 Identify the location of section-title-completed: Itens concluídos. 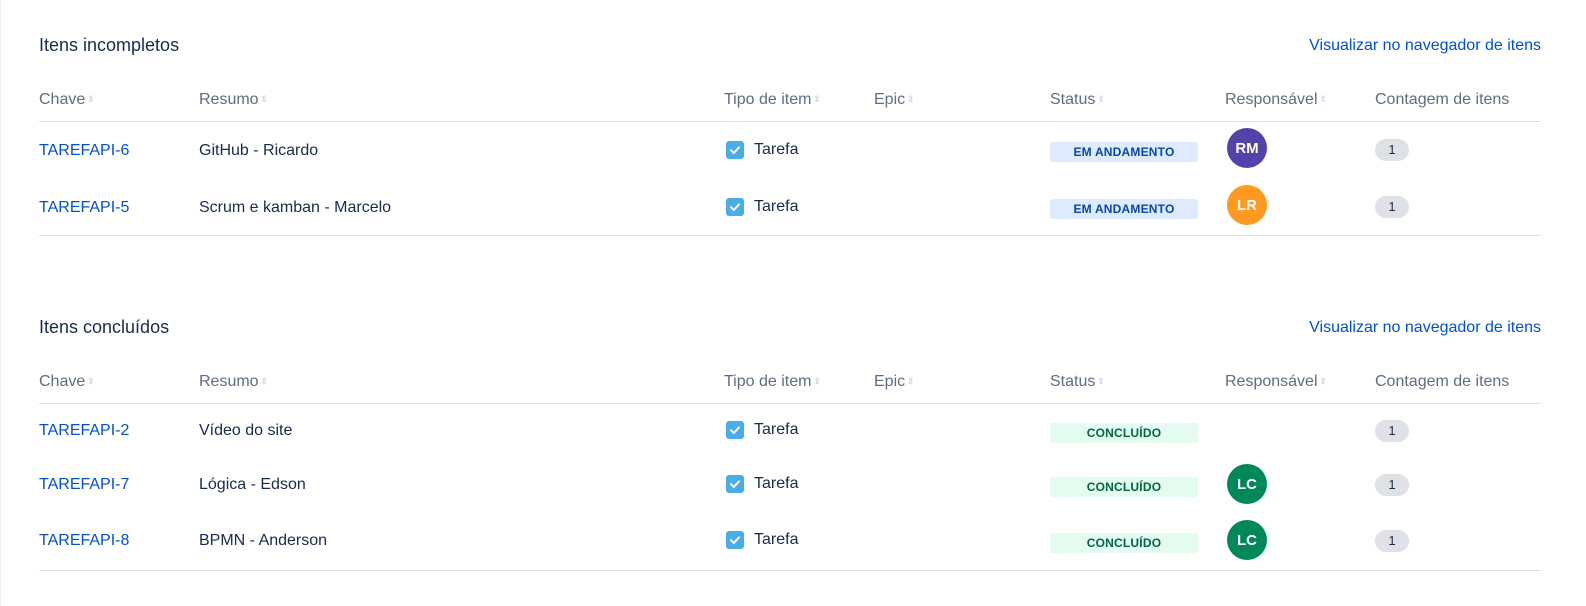
(104, 327).